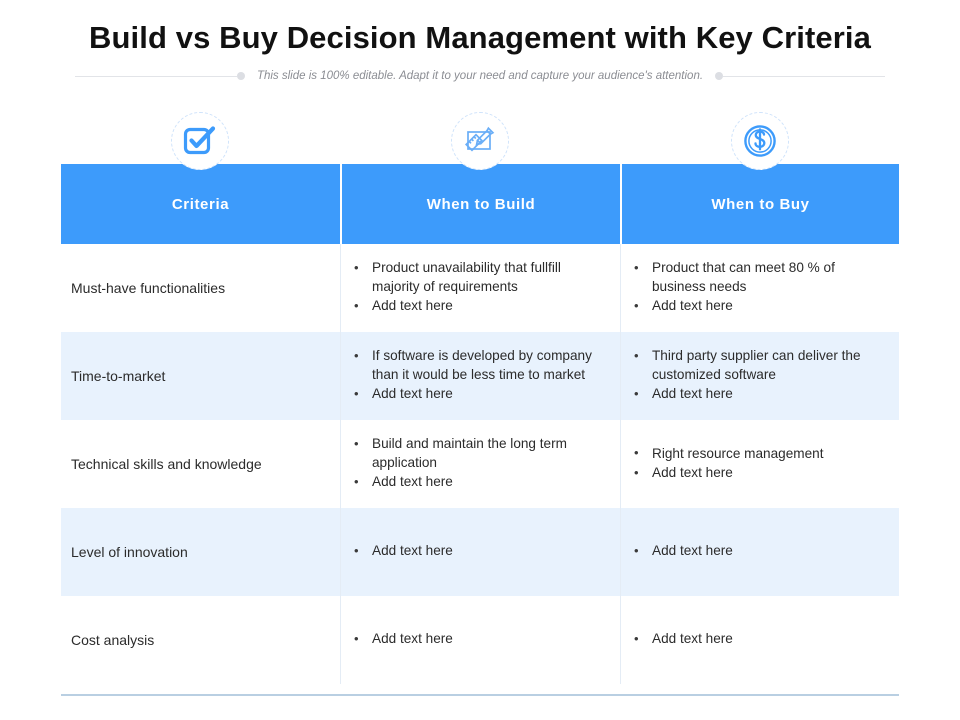 Image resolution: width=960 pixels, height=720 pixels. I want to click on column-header-when-to-buy: When to Buy, so click(759, 204).